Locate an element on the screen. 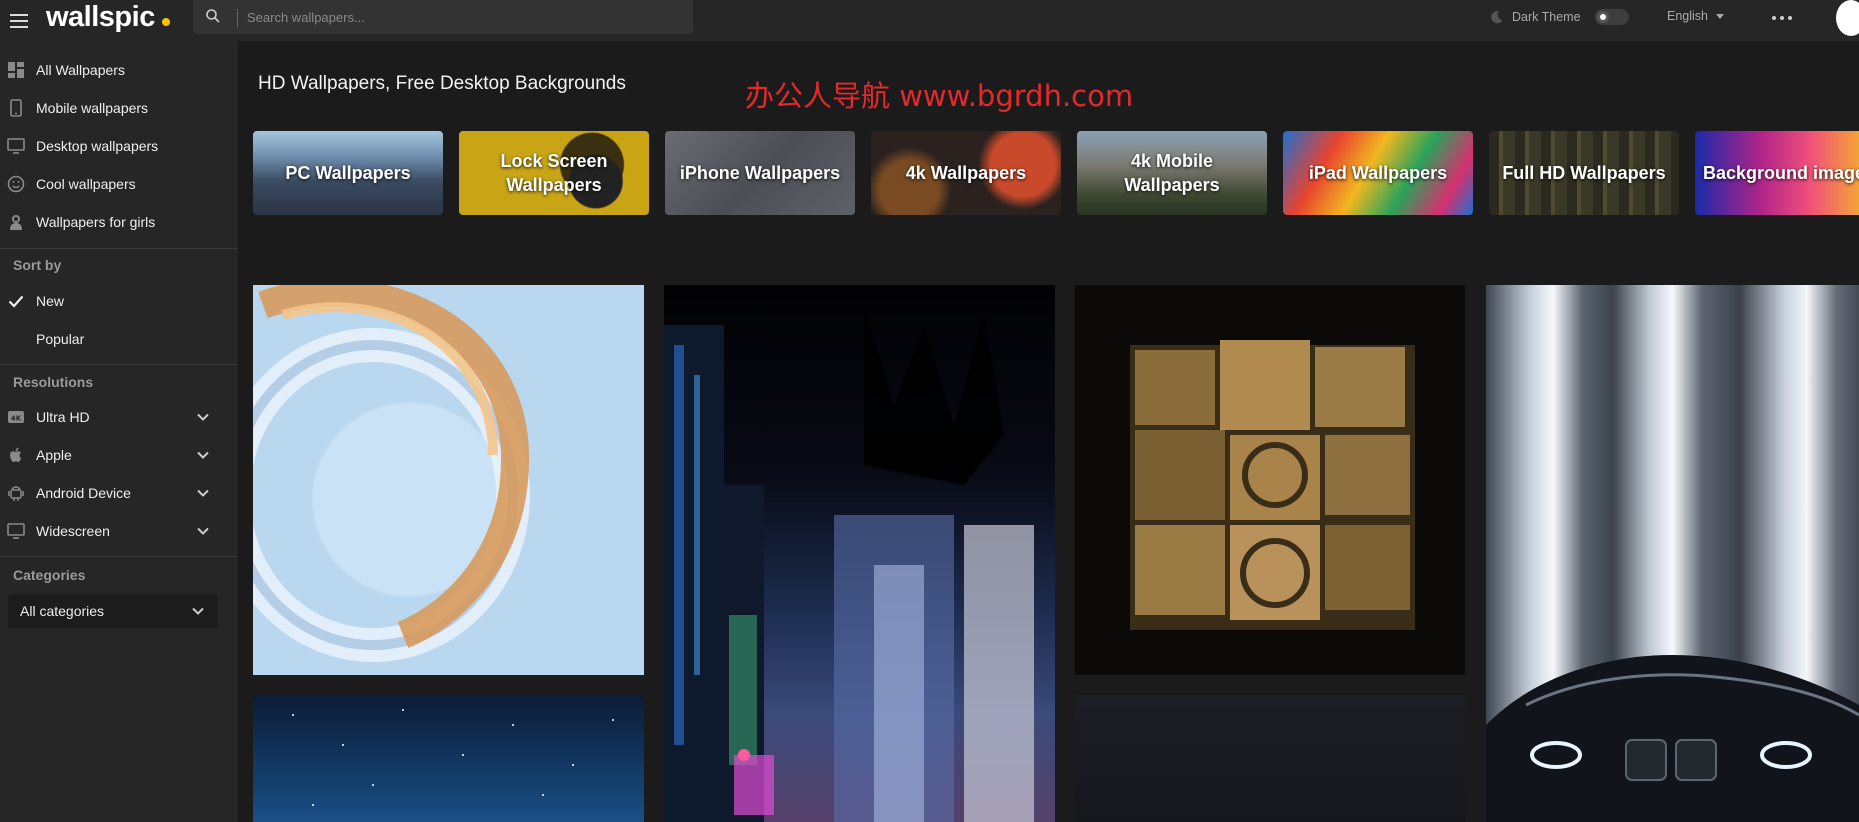  category-card-4k-mobile-wallpapers: 4k Mobile Wallpapers is located at coordinates (1172, 173).